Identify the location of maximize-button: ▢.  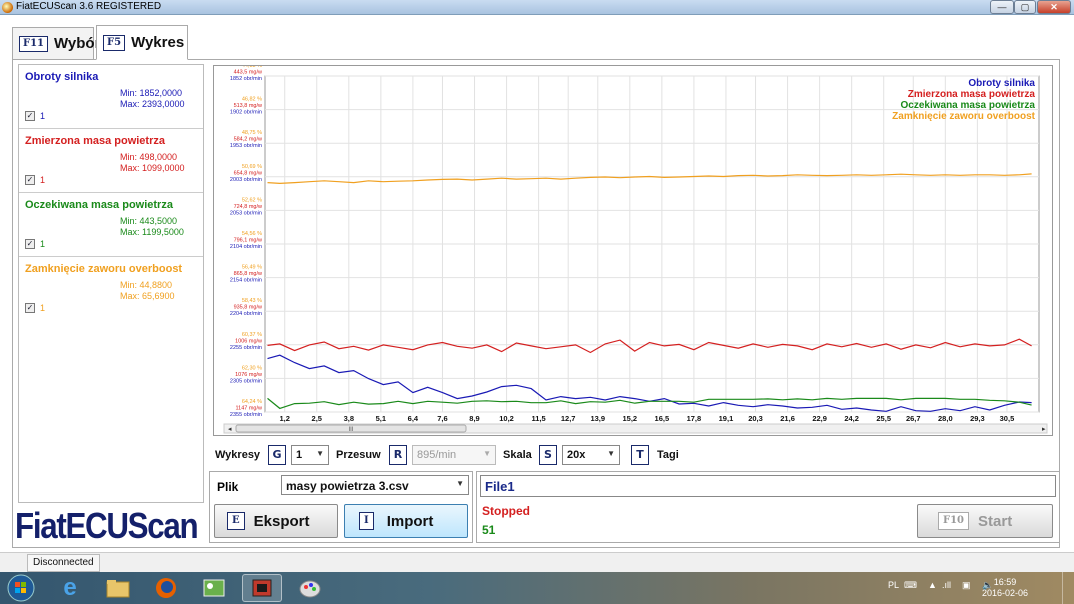
(1025, 7).